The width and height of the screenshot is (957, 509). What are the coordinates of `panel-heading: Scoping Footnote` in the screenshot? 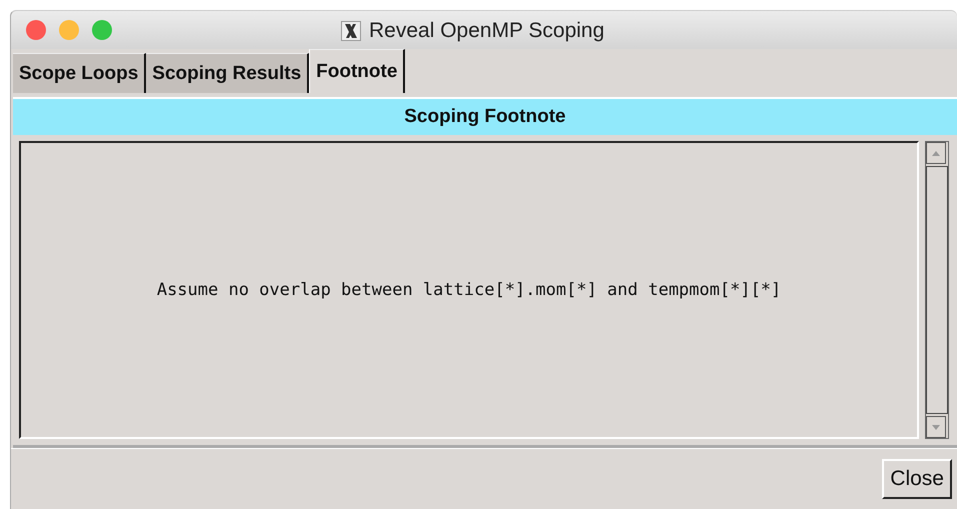 It's located at (485, 117).